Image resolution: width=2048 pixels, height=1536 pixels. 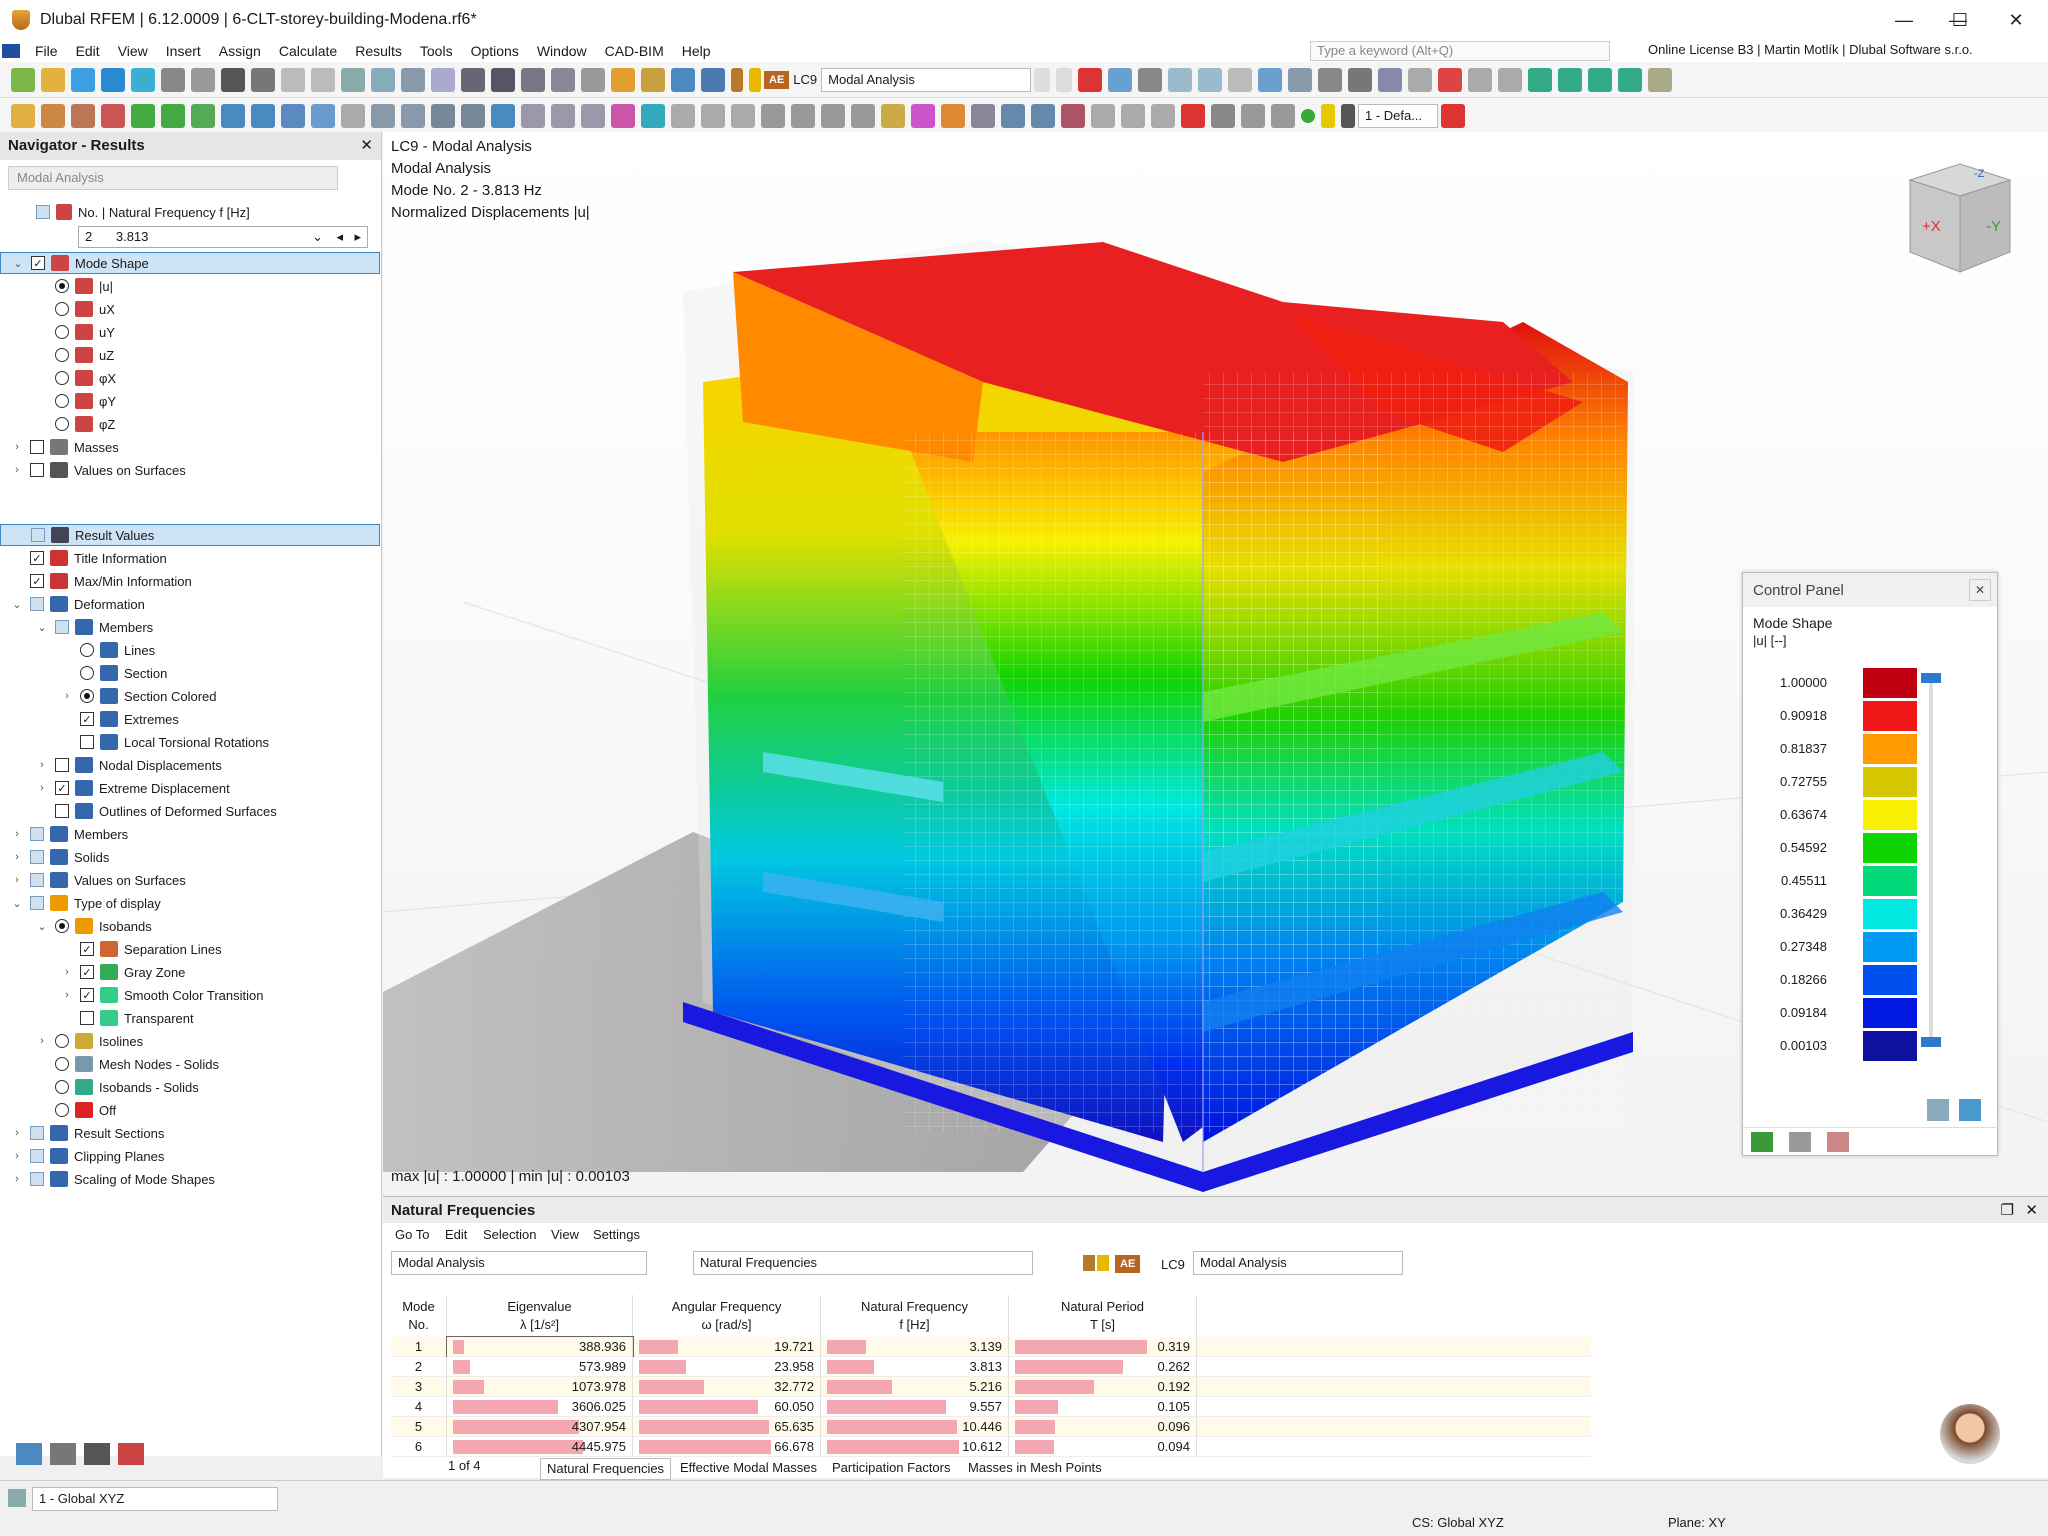 What do you see at coordinates (1103, 115) in the screenshot?
I see `link-icon` at bounding box center [1103, 115].